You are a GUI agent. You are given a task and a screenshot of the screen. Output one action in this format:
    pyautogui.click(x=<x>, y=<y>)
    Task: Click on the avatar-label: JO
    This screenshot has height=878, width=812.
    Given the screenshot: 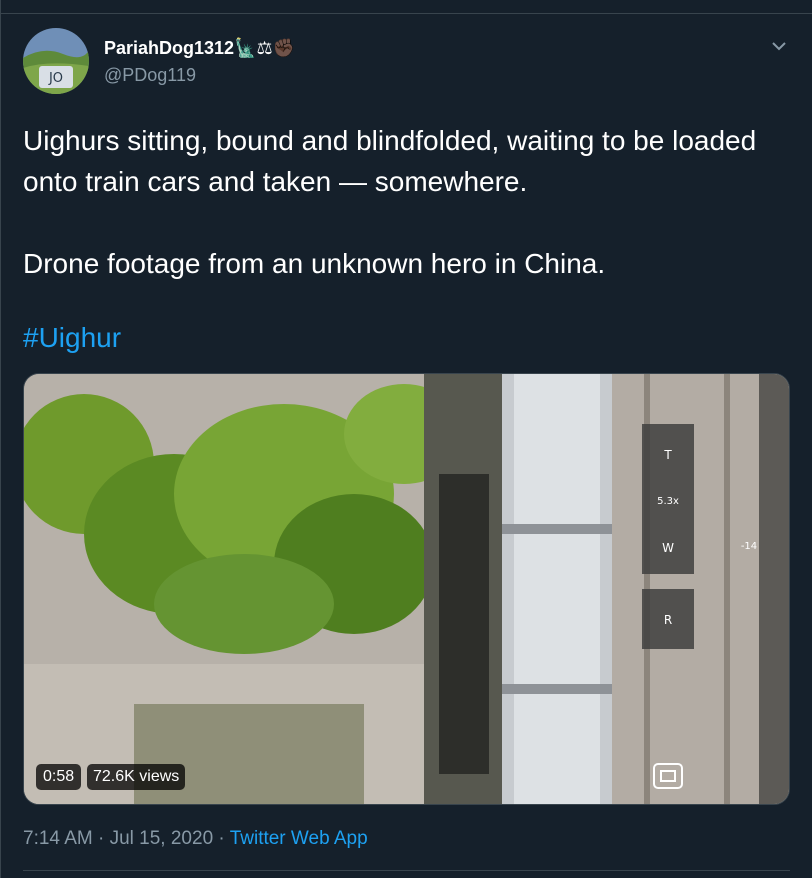 What is the action you would take?
    pyautogui.click(x=55, y=78)
    